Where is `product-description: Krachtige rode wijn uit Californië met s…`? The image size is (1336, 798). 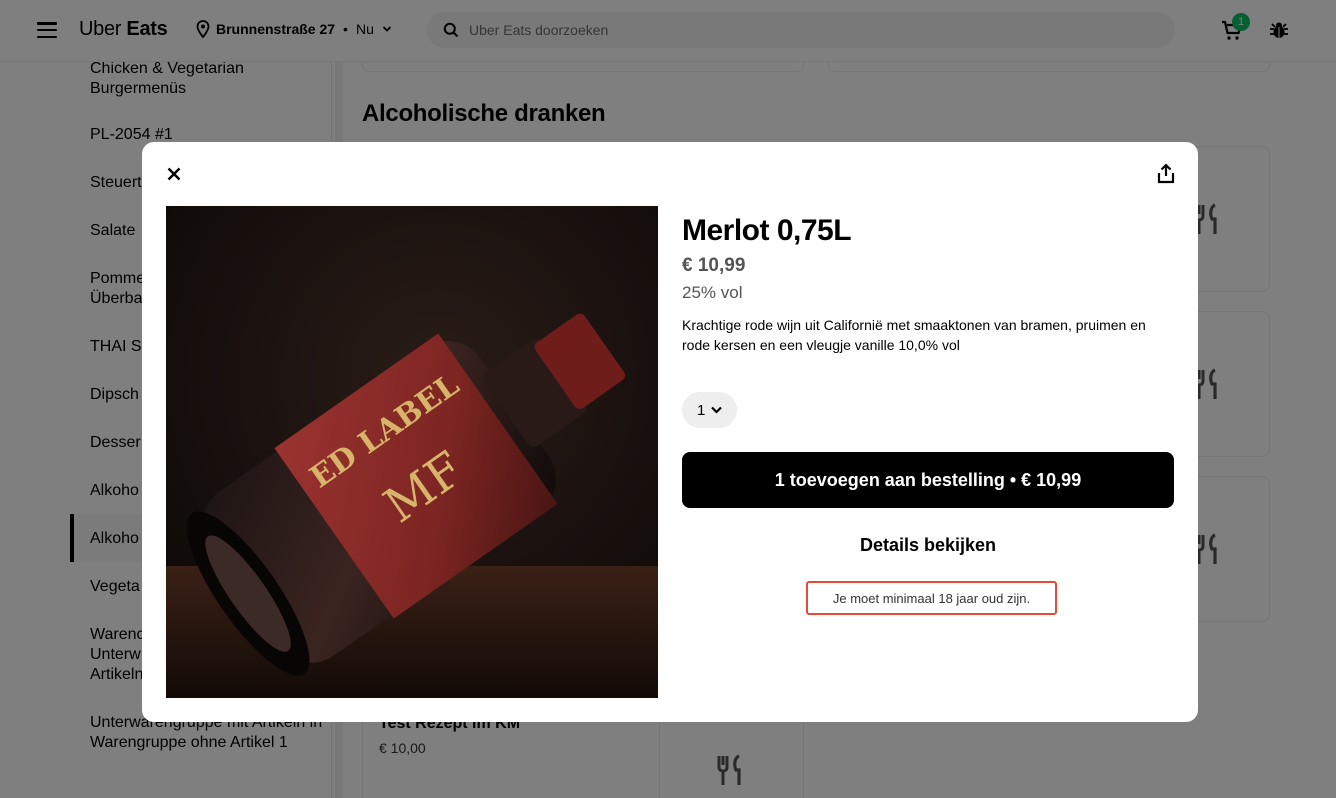 product-description: Krachtige rode wijn uit Californië met s… is located at coordinates (914, 335).